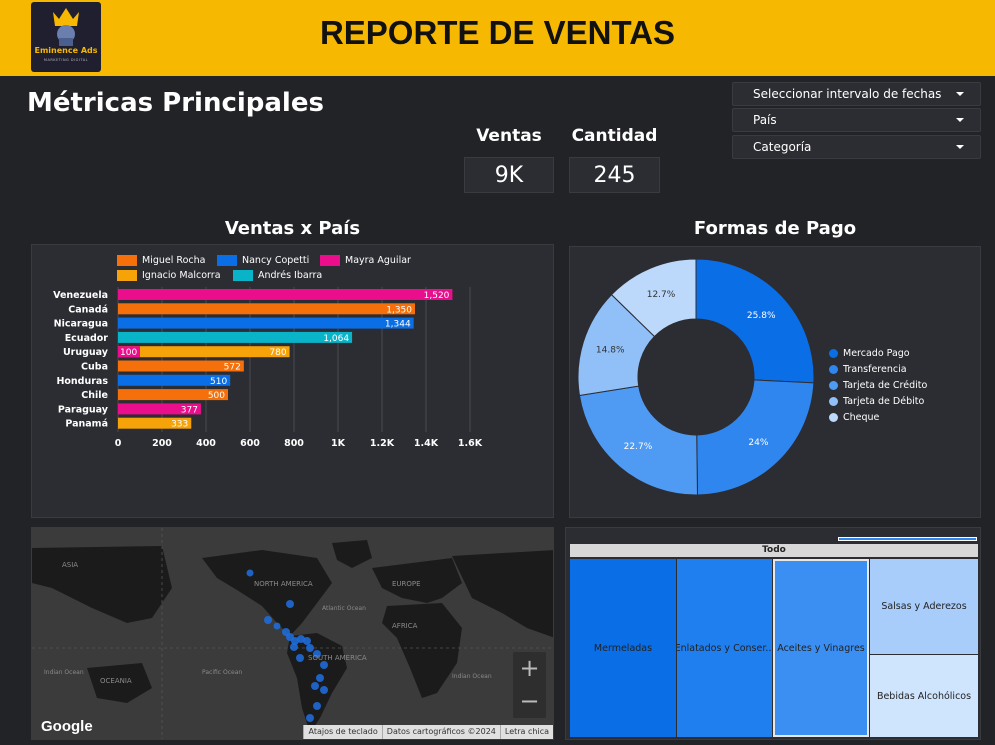  I want to click on kpi-cantidad-label: Cantidad, so click(614, 136).